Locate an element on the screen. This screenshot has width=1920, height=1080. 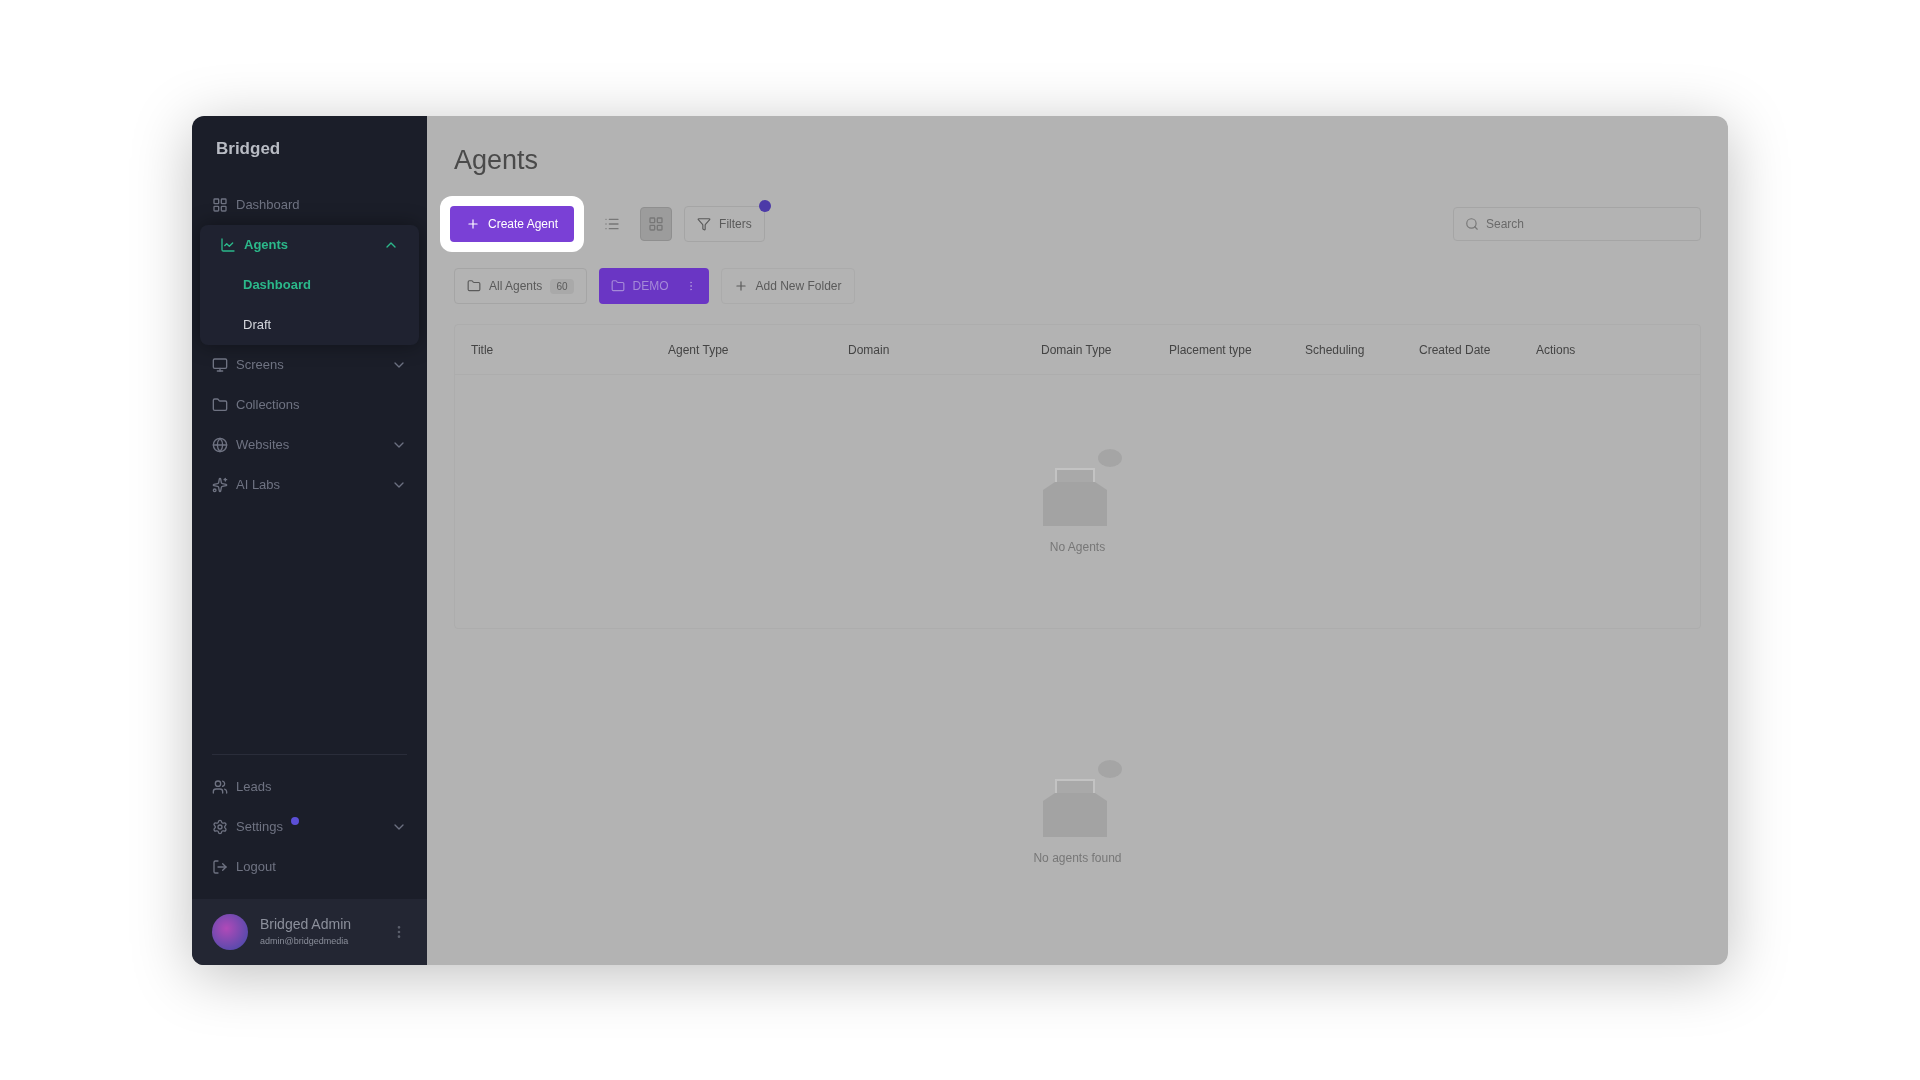
column-header: Created Date is located at coordinates (1455, 350).